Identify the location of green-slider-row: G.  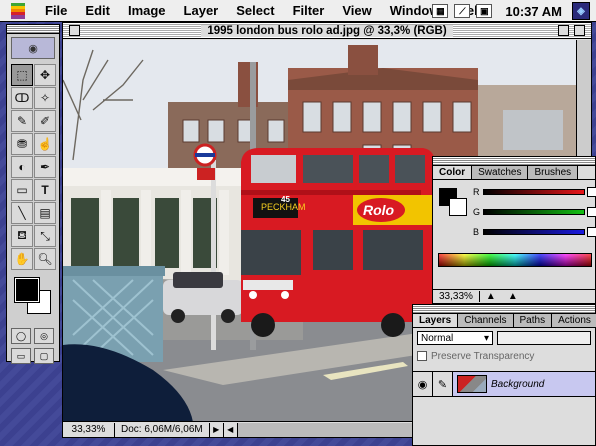
(534, 212).